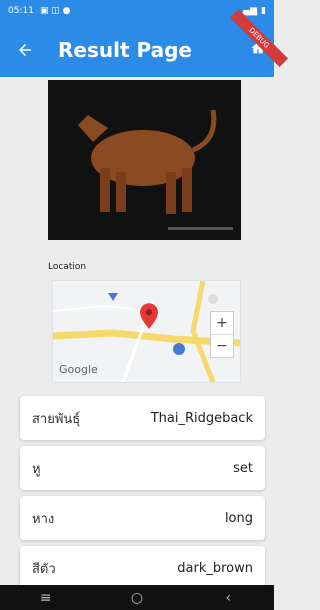 The width and height of the screenshot is (320, 610). Describe the element at coordinates (222, 346) in the screenshot. I see `zoom-out-button: −` at that location.